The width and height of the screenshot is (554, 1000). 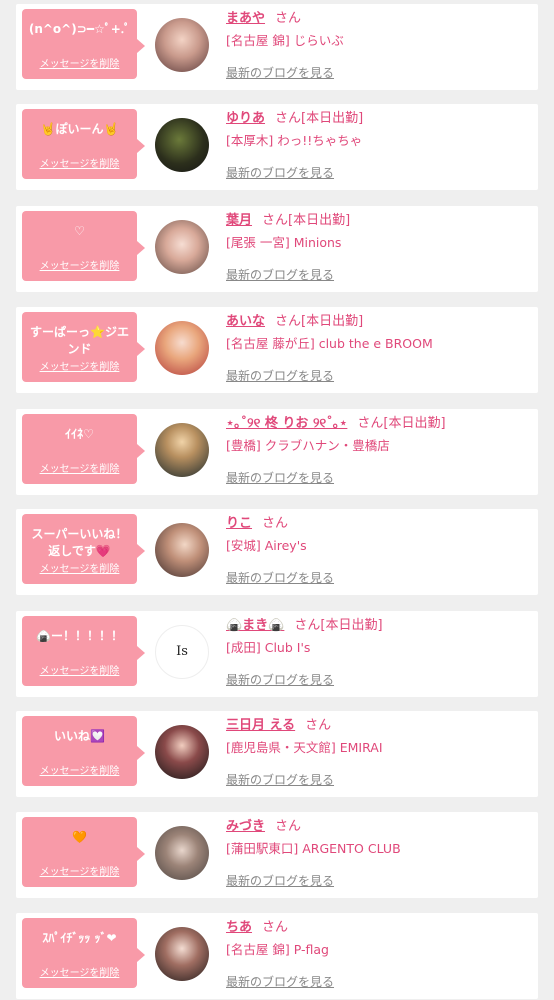 I want to click on avatar: Is, so click(x=182, y=652).